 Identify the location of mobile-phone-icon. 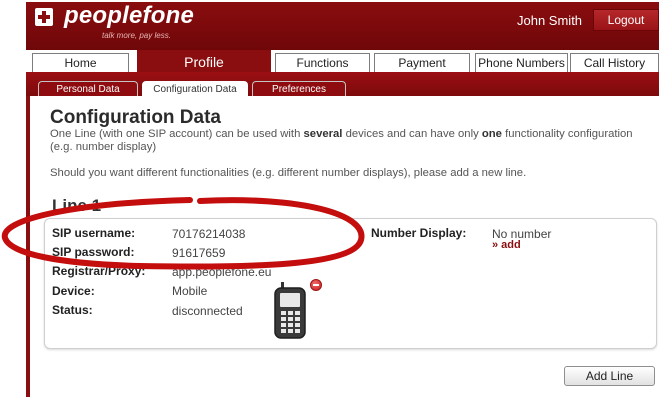
(290, 310).